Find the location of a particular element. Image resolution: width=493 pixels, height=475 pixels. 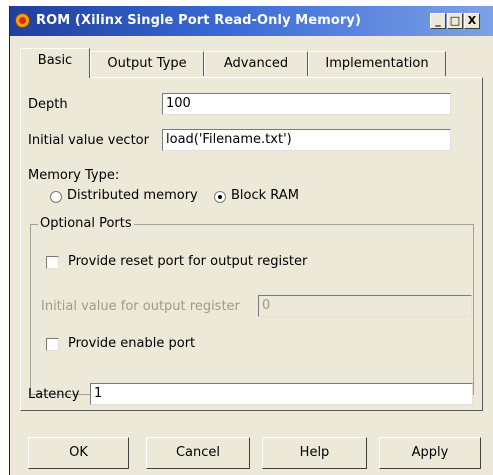

block-ram-label: Block RAM is located at coordinates (265, 195).